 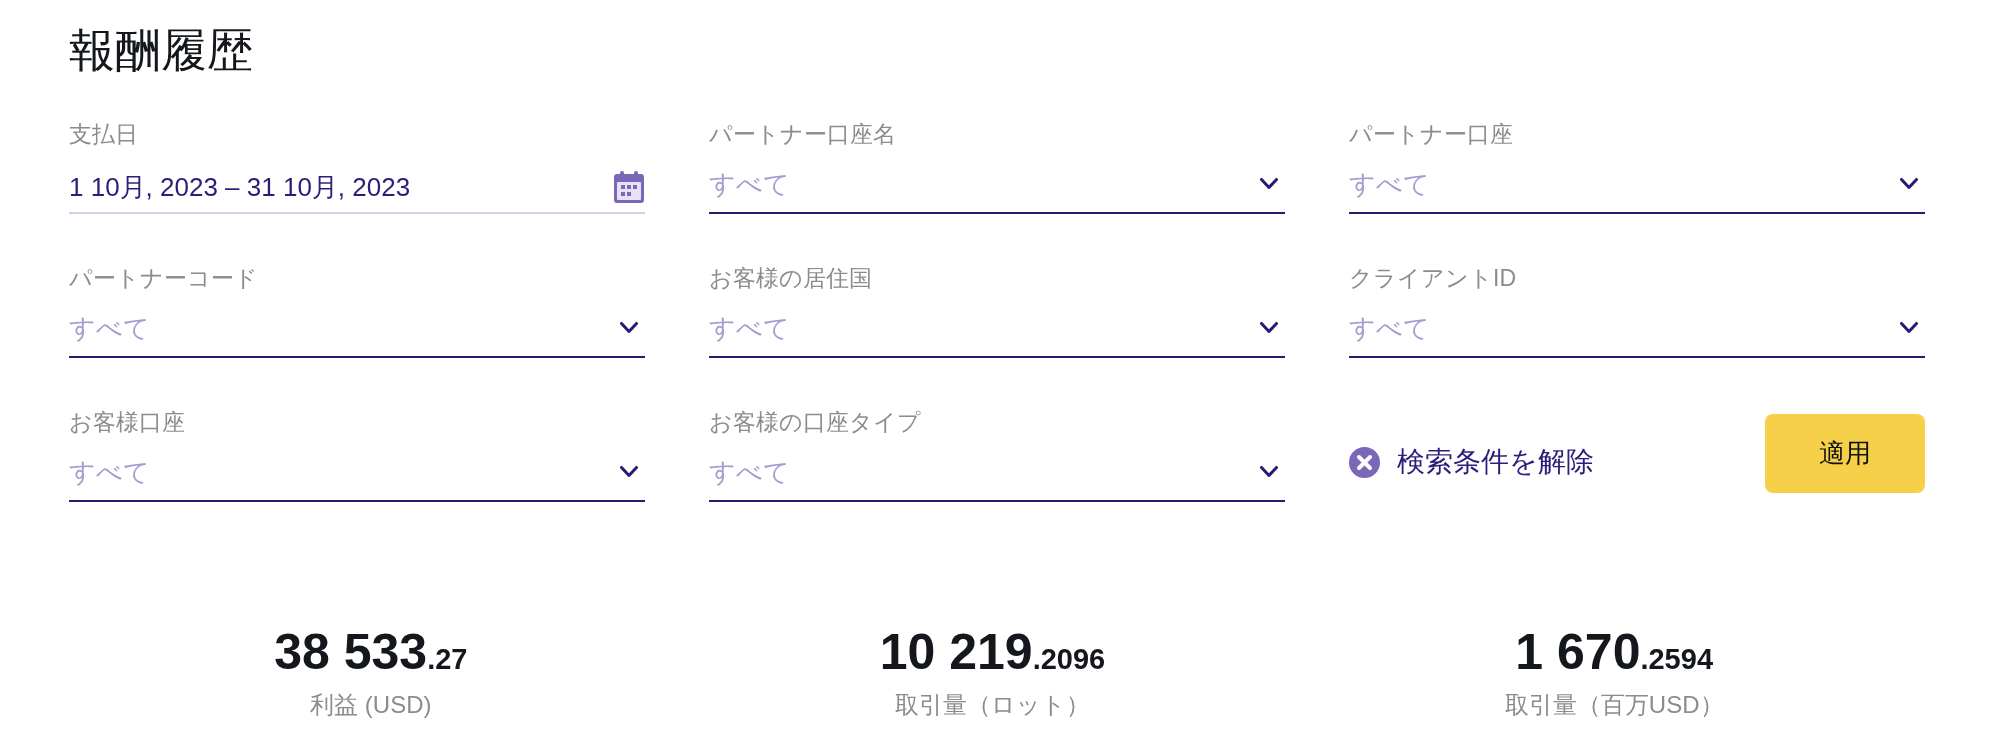 What do you see at coordinates (1432, 278) in the screenshot?
I see `field-label: クライアントID` at bounding box center [1432, 278].